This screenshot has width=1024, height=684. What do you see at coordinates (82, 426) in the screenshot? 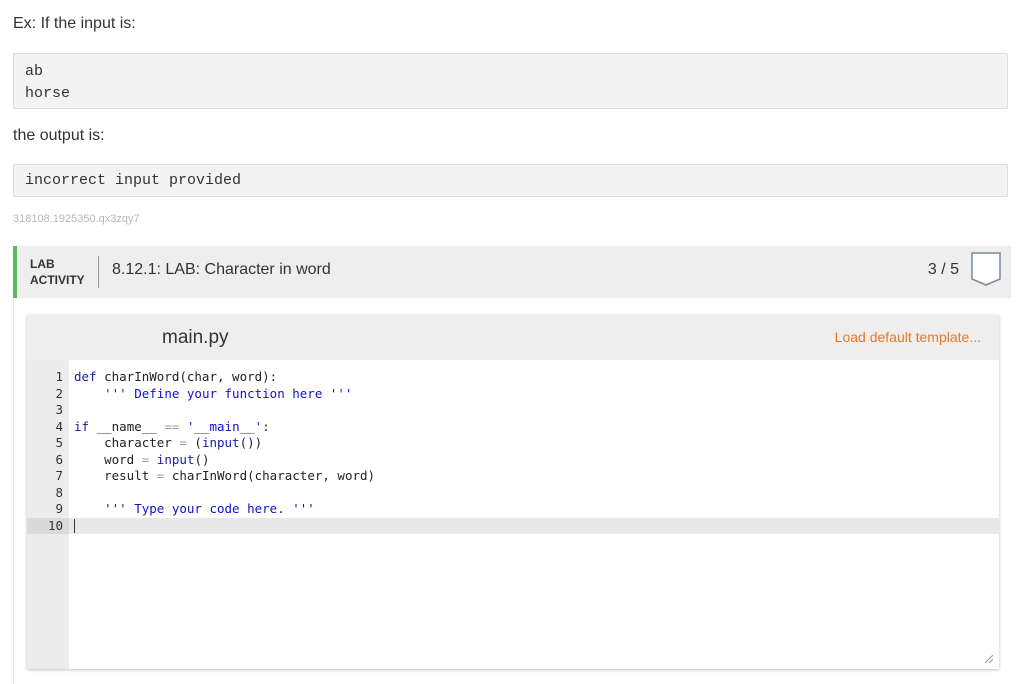
I see `code-token: if` at bounding box center [82, 426].